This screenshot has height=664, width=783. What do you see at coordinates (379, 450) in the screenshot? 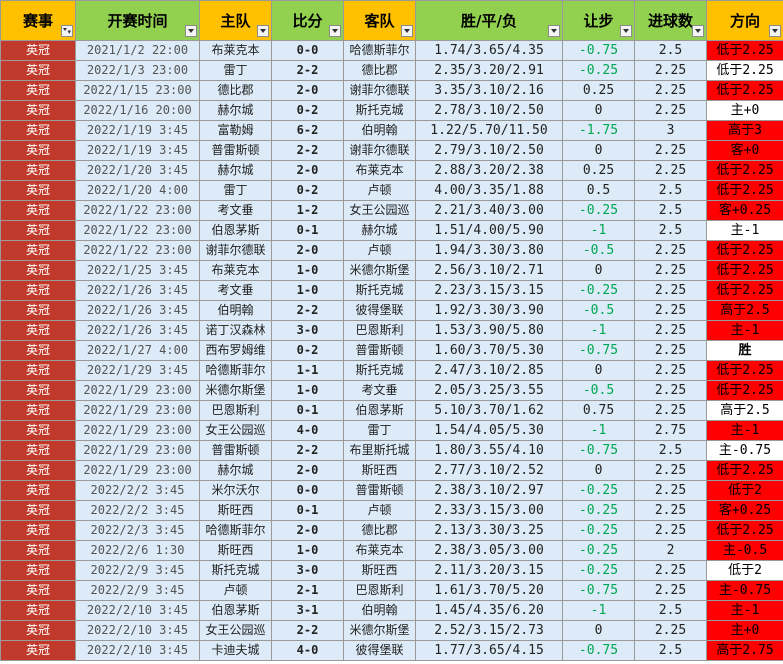
I see `cell-away-team: 布里斯托城` at bounding box center [379, 450].